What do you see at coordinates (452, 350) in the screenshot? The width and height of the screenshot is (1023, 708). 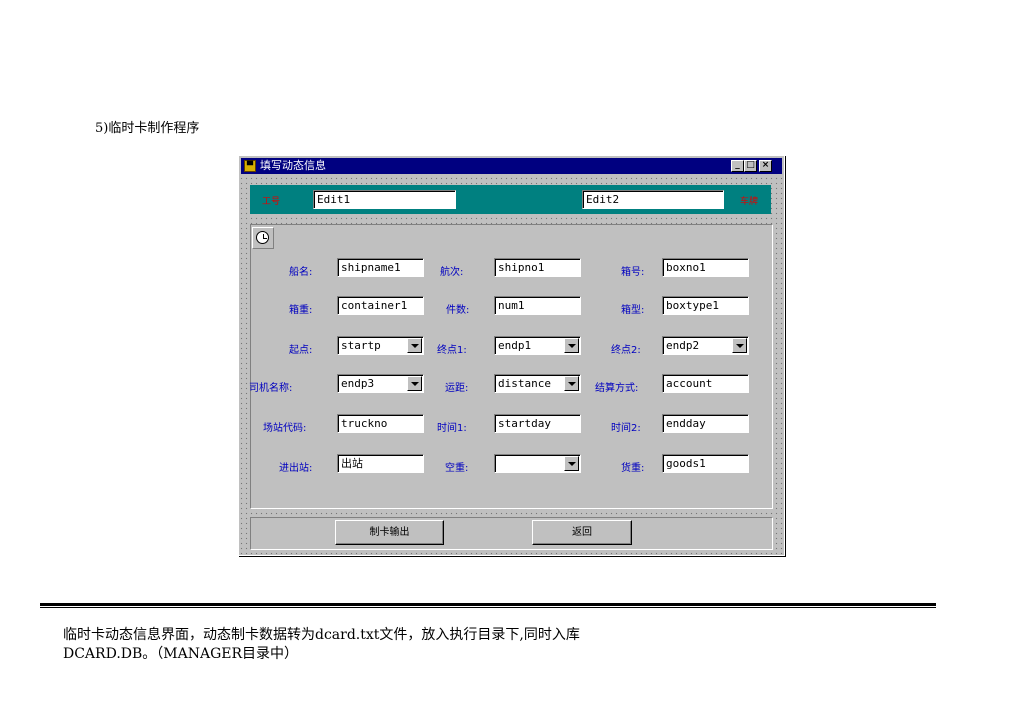 I see `end-point1-label: 终点1:` at bounding box center [452, 350].